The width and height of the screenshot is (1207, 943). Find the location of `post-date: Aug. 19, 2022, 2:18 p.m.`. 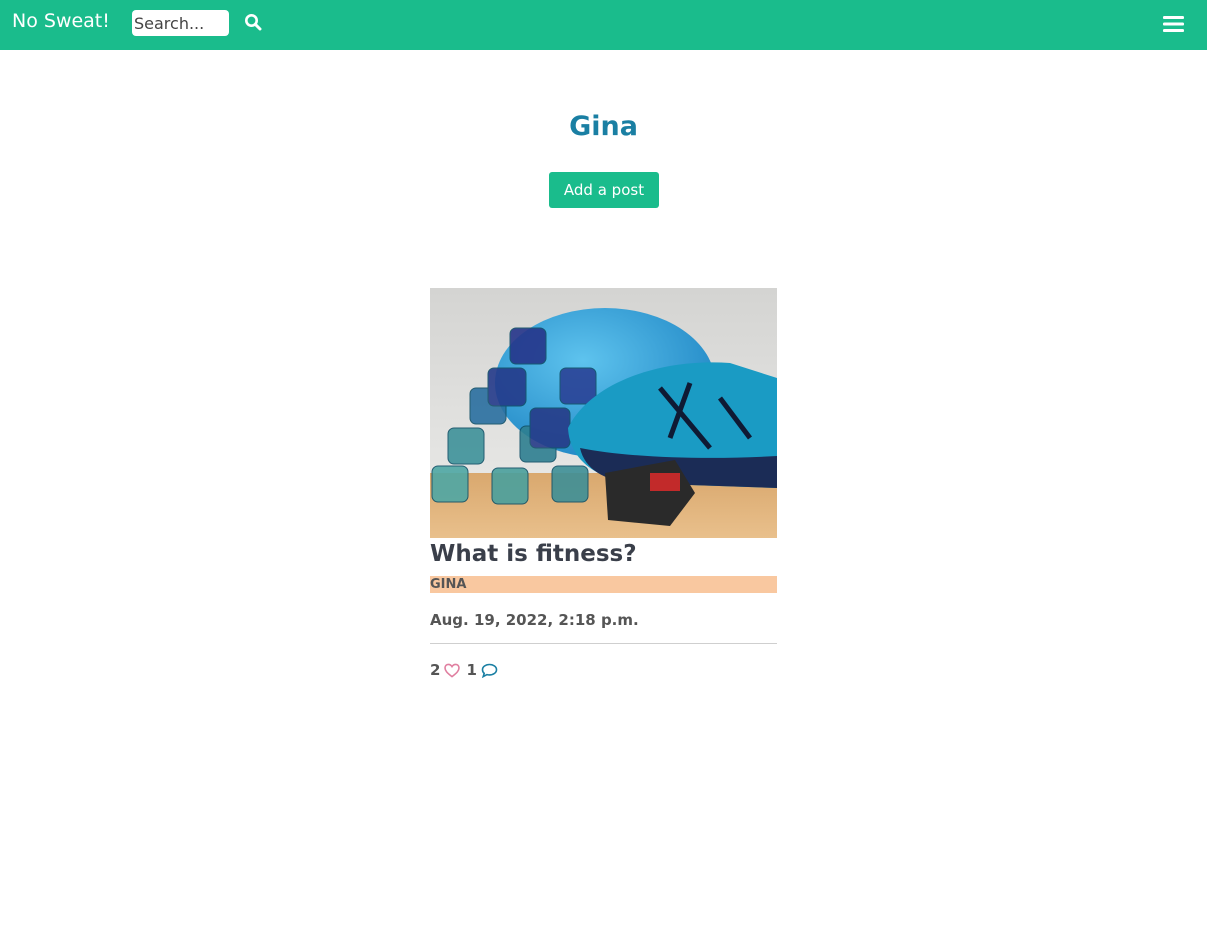

post-date: Aug. 19, 2022, 2:18 p.m. is located at coordinates (534, 620).